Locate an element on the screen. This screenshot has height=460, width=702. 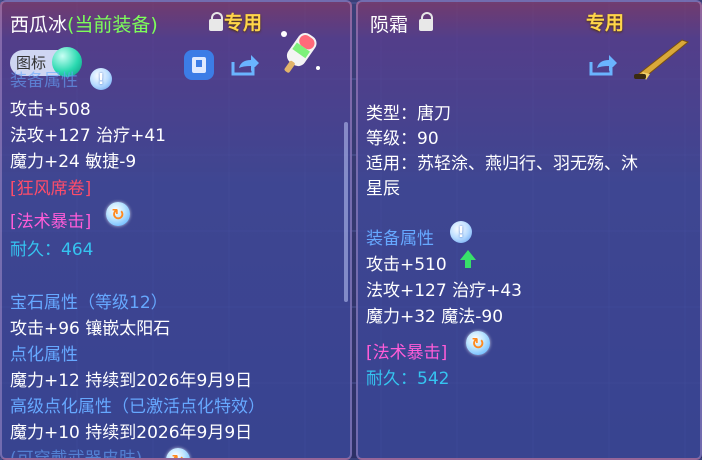
up-arrow-icon is located at coordinates (468, 255).